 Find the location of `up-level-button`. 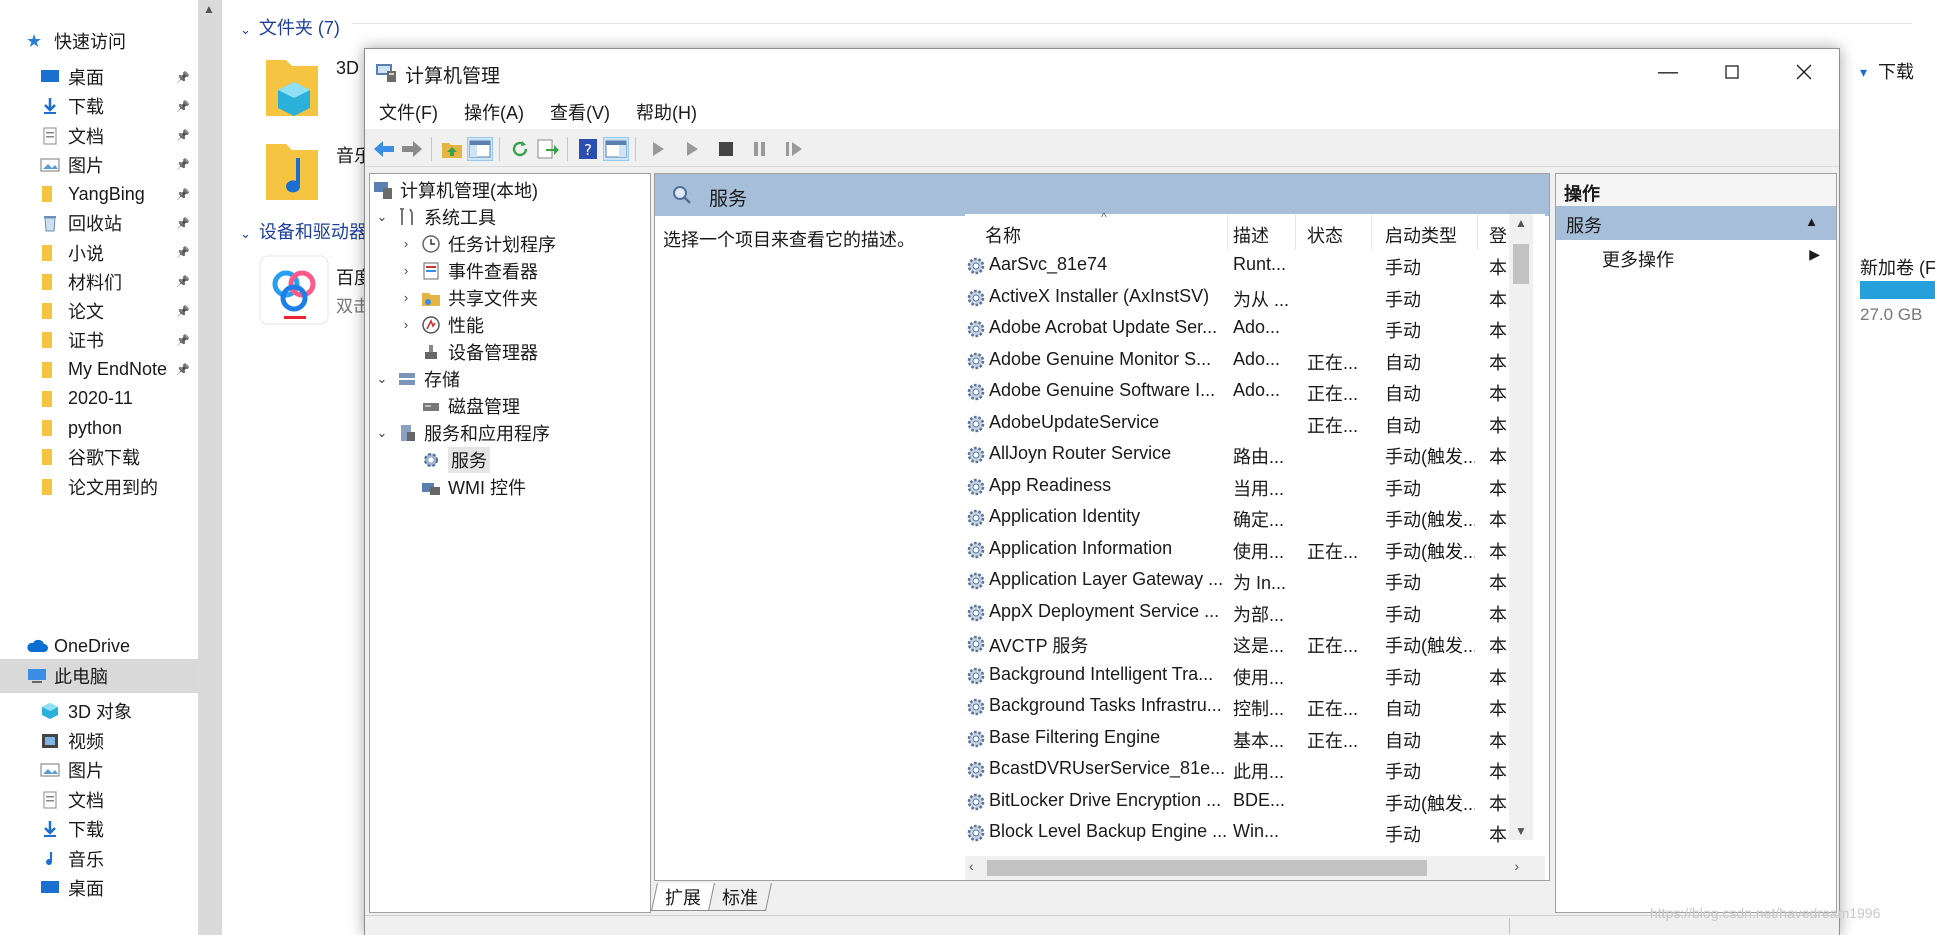

up-level-button is located at coordinates (452, 149).